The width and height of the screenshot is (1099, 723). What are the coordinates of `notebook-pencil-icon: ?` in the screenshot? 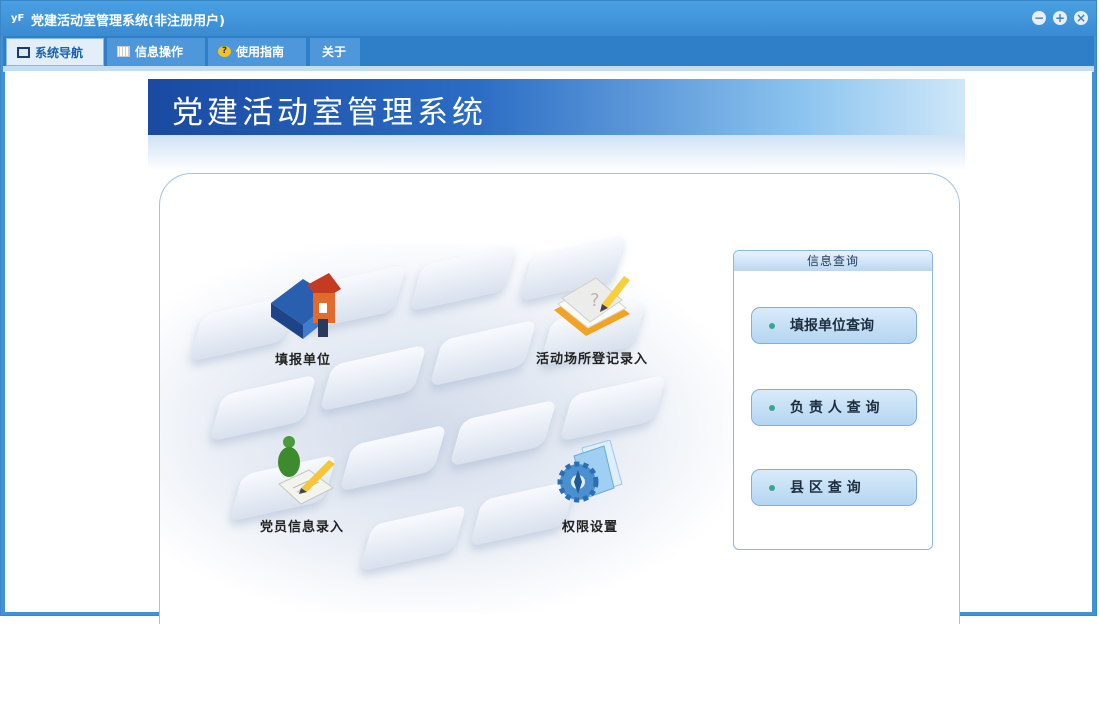 It's located at (592, 306).